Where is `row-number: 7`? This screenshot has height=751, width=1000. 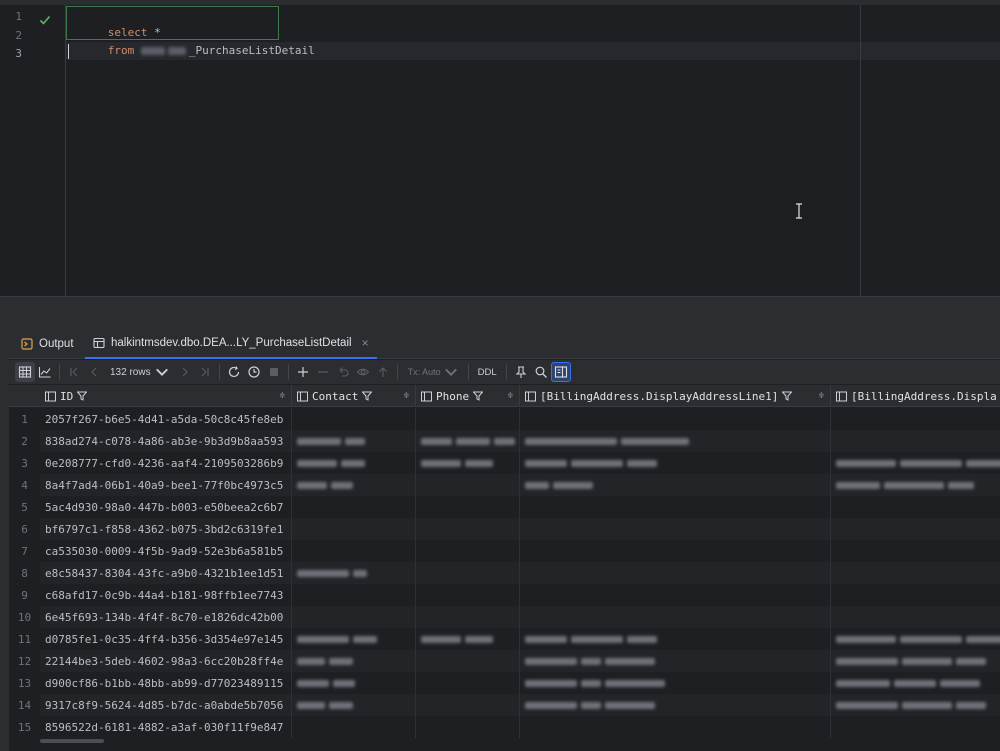
row-number: 7 is located at coordinates (24, 551).